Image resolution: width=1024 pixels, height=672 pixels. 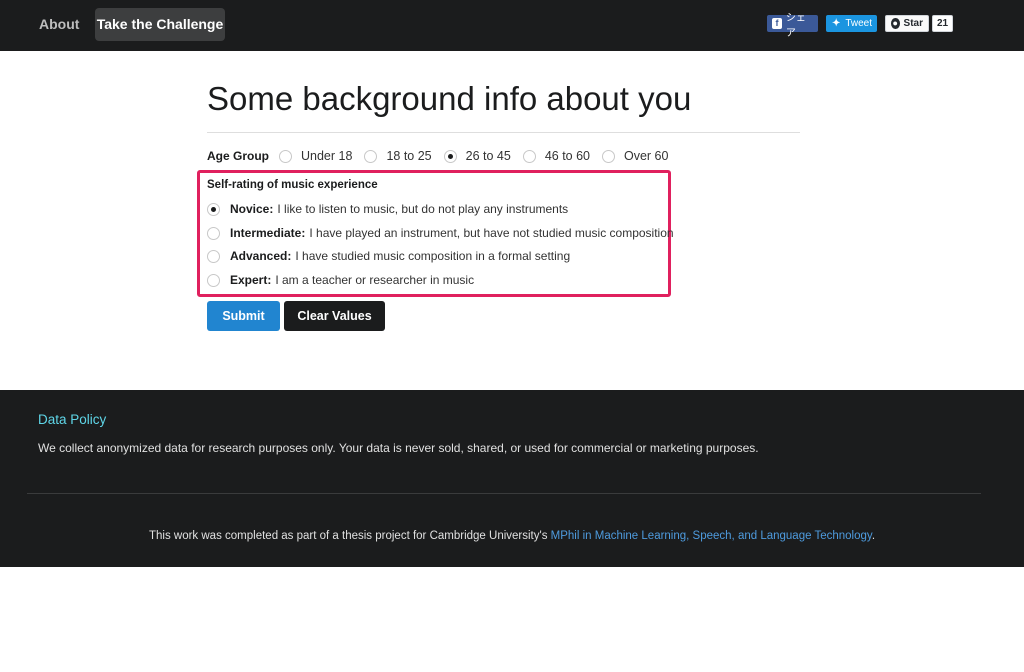 What do you see at coordinates (160, 24) in the screenshot?
I see `nav-challenge-link: Take the Challenge` at bounding box center [160, 24].